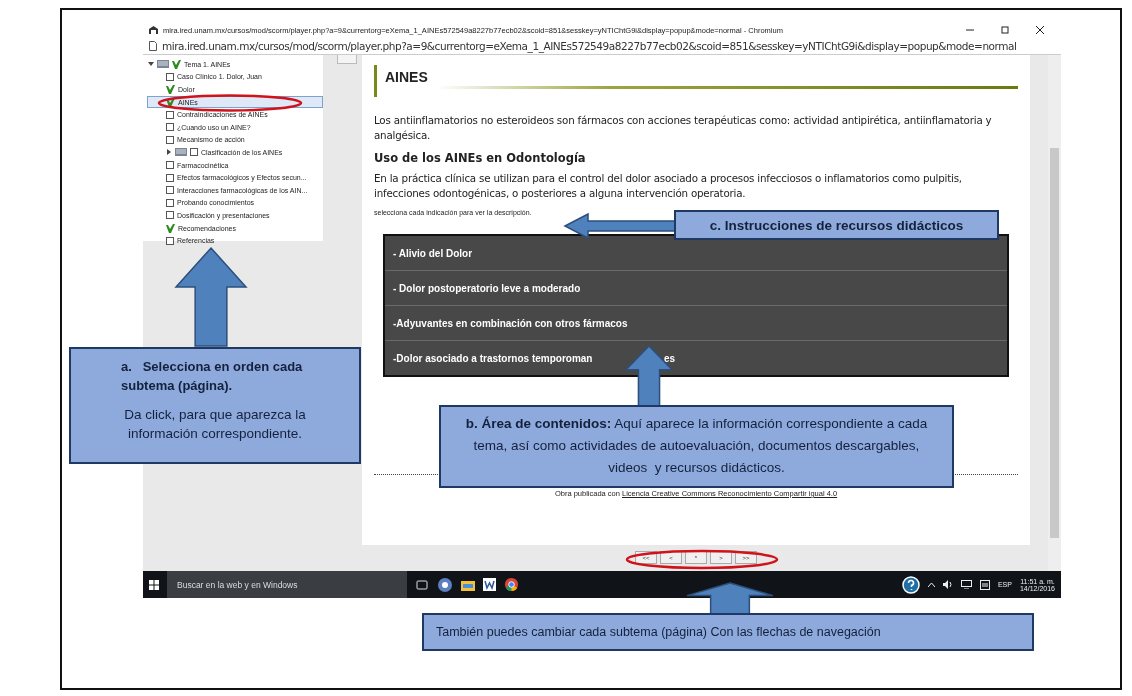 This screenshot has height=696, width=1132. What do you see at coordinates (215, 424) in the screenshot?
I see `callout-text: Da click, para que aparezca la información correspondiente.` at bounding box center [215, 424].